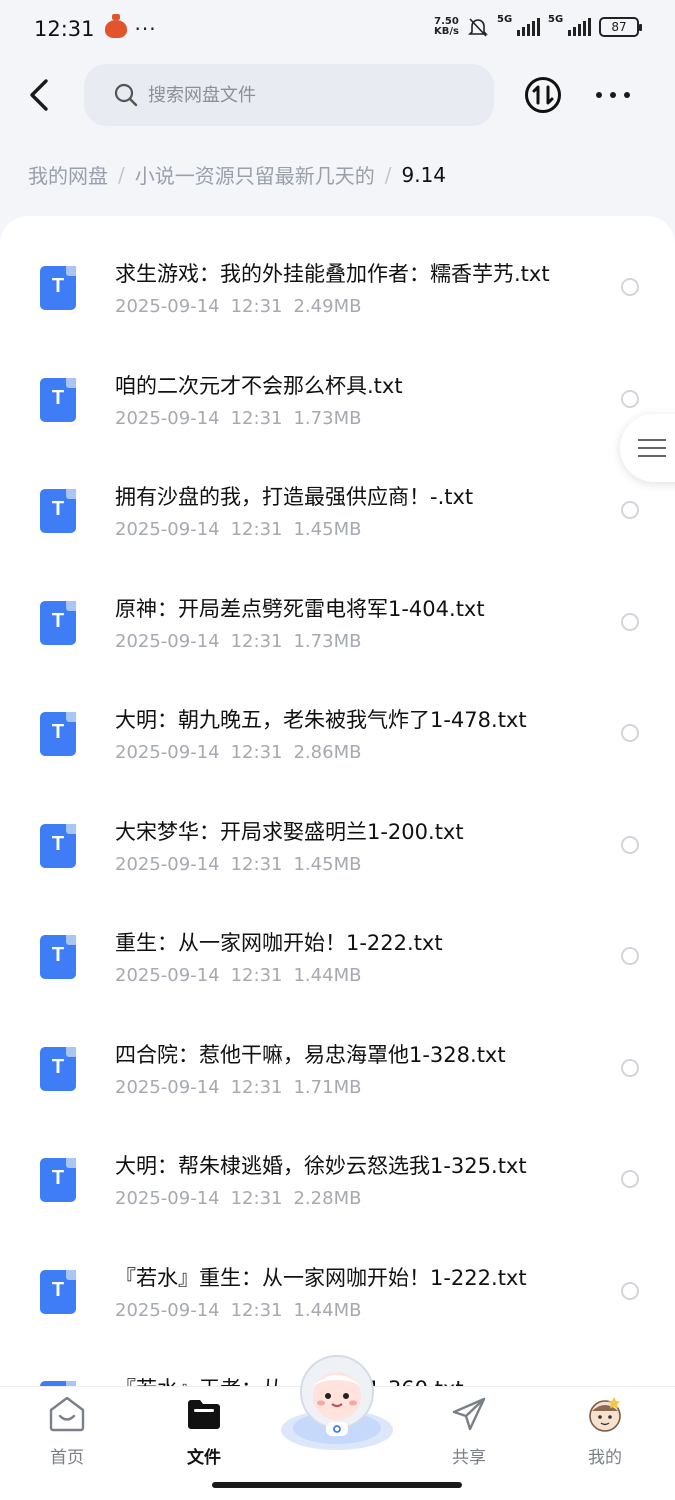  I want to click on file-meta: 2025-09-14 12:31 1.71MB, so click(243, 1087).